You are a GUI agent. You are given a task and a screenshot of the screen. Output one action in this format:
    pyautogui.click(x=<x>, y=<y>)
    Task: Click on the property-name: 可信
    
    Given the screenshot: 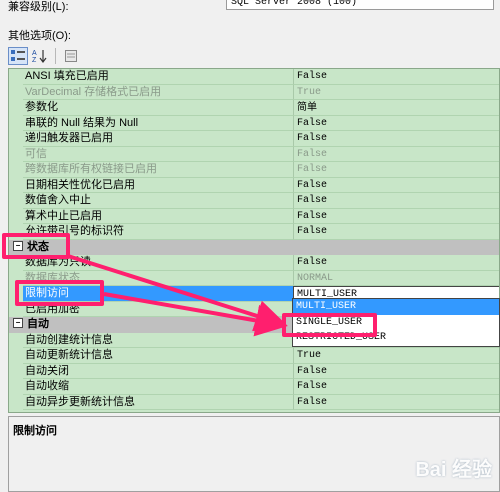 What is the action you would take?
    pyautogui.click(x=158, y=154)
    